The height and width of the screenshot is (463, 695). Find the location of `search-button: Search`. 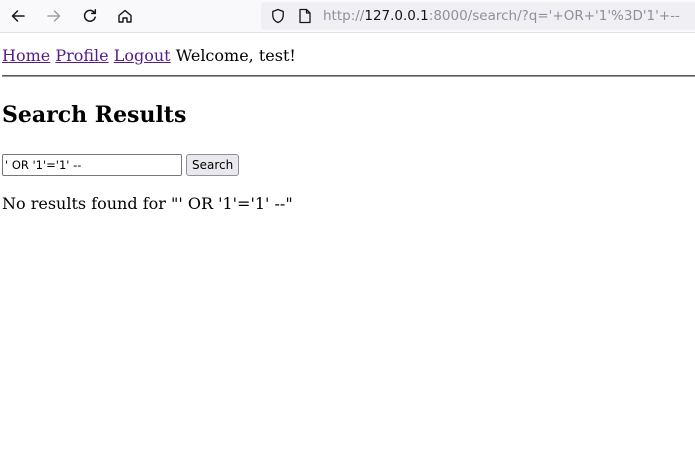

search-button: Search is located at coordinates (213, 165).